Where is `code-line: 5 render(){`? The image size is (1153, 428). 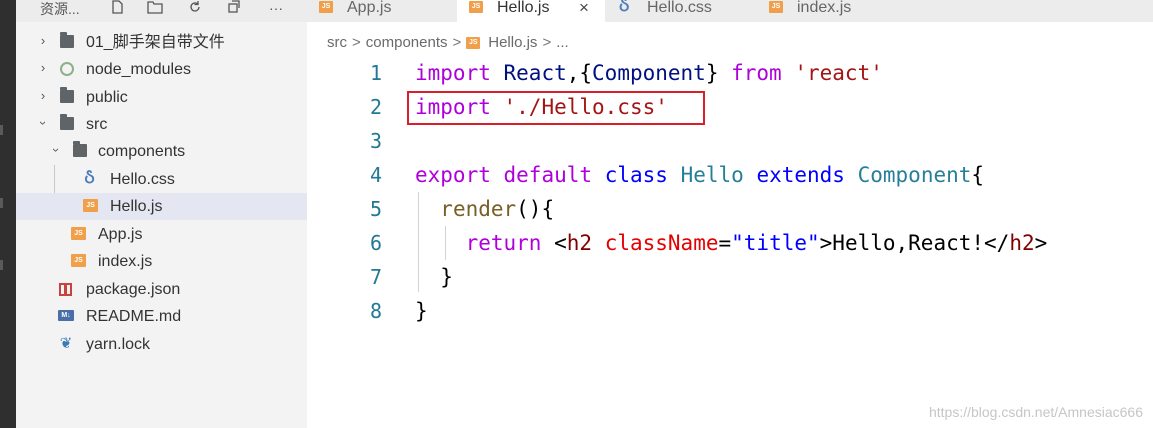 code-line: 5 render(){ is located at coordinates (730, 209).